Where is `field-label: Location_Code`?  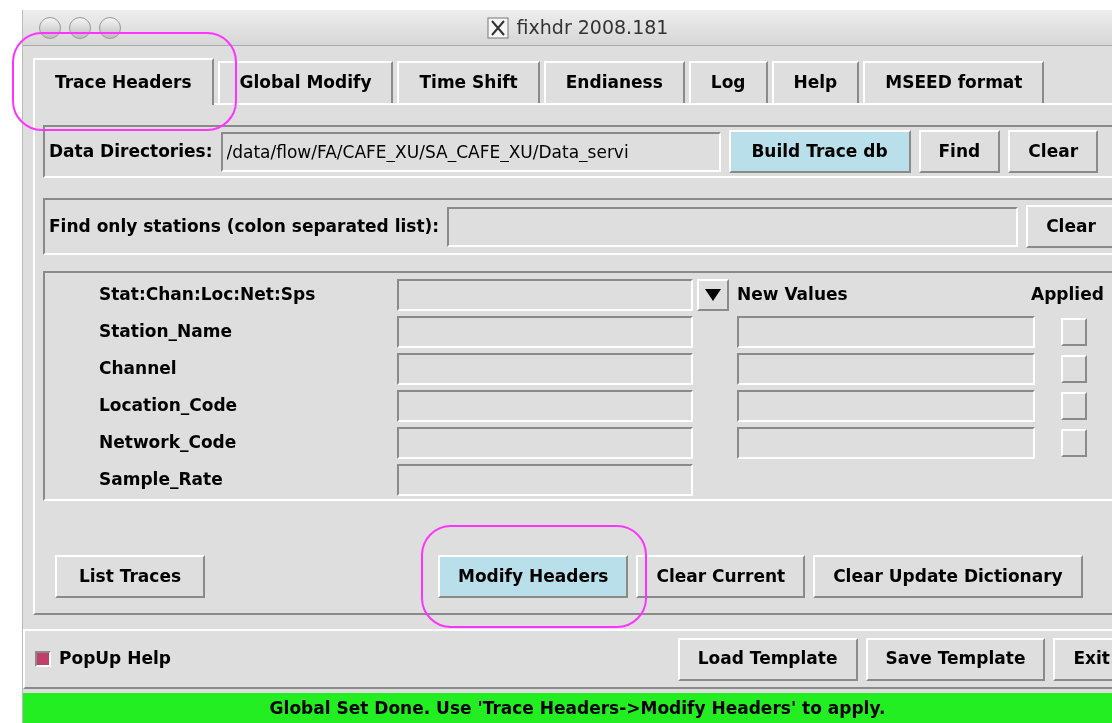 field-label: Location_Code is located at coordinates (169, 406).